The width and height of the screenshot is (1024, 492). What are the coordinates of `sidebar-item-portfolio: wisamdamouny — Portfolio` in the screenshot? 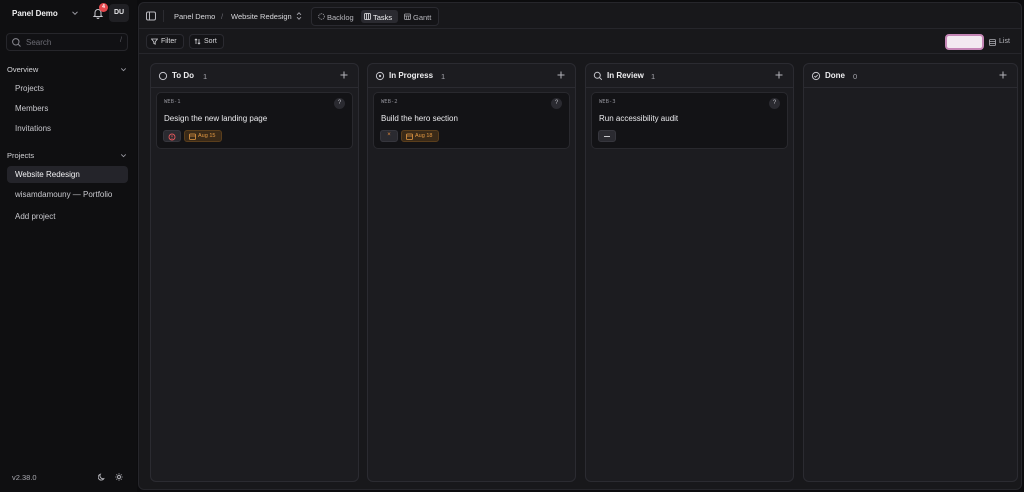 It's located at (67, 194).